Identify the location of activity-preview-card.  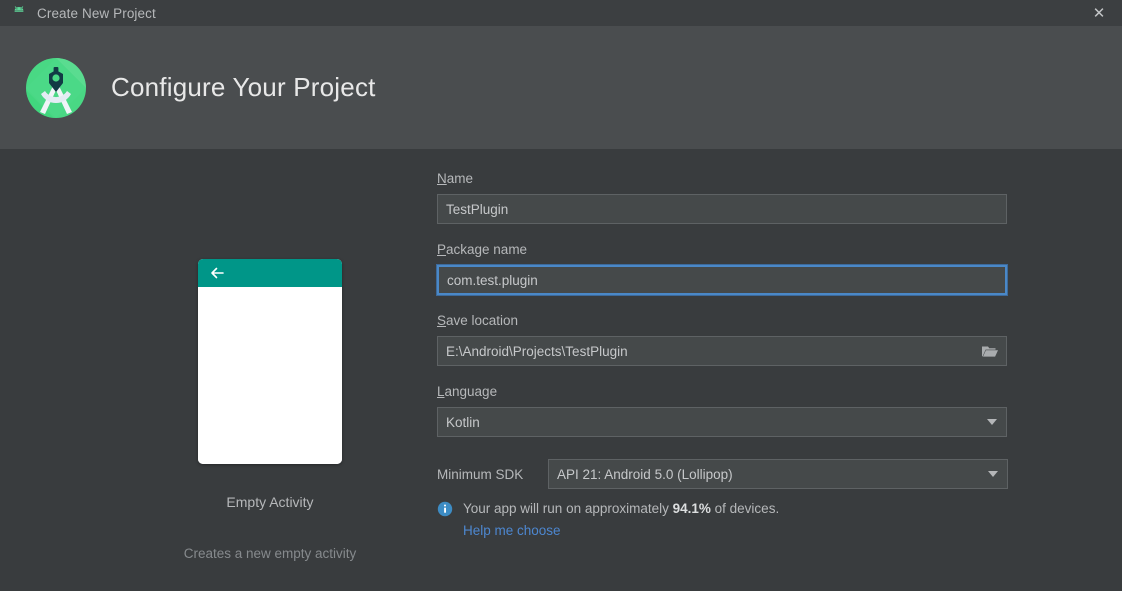
(270, 361).